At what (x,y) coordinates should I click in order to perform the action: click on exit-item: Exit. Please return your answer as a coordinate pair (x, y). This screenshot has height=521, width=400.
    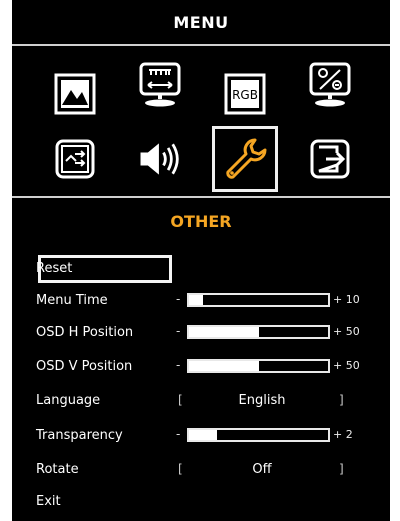
    Looking at the image, I should click on (201, 502).